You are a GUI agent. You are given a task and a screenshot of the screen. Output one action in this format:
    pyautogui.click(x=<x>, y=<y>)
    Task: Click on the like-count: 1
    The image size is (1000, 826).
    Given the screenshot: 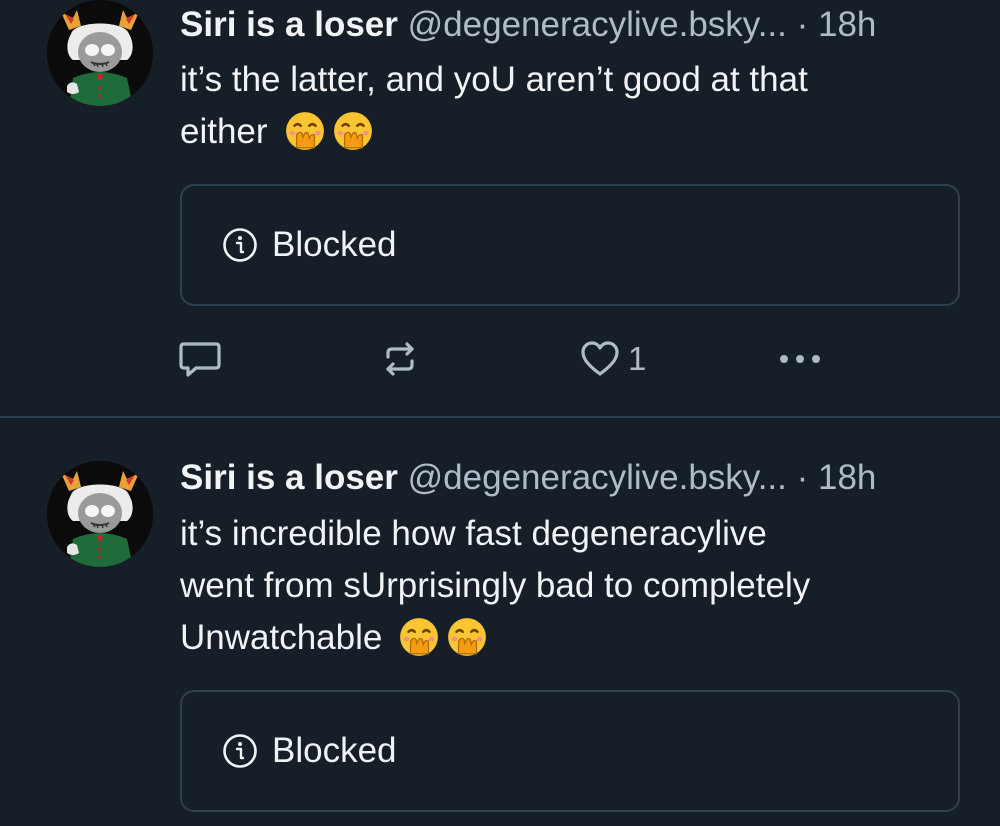 What is the action you would take?
    pyautogui.click(x=637, y=358)
    